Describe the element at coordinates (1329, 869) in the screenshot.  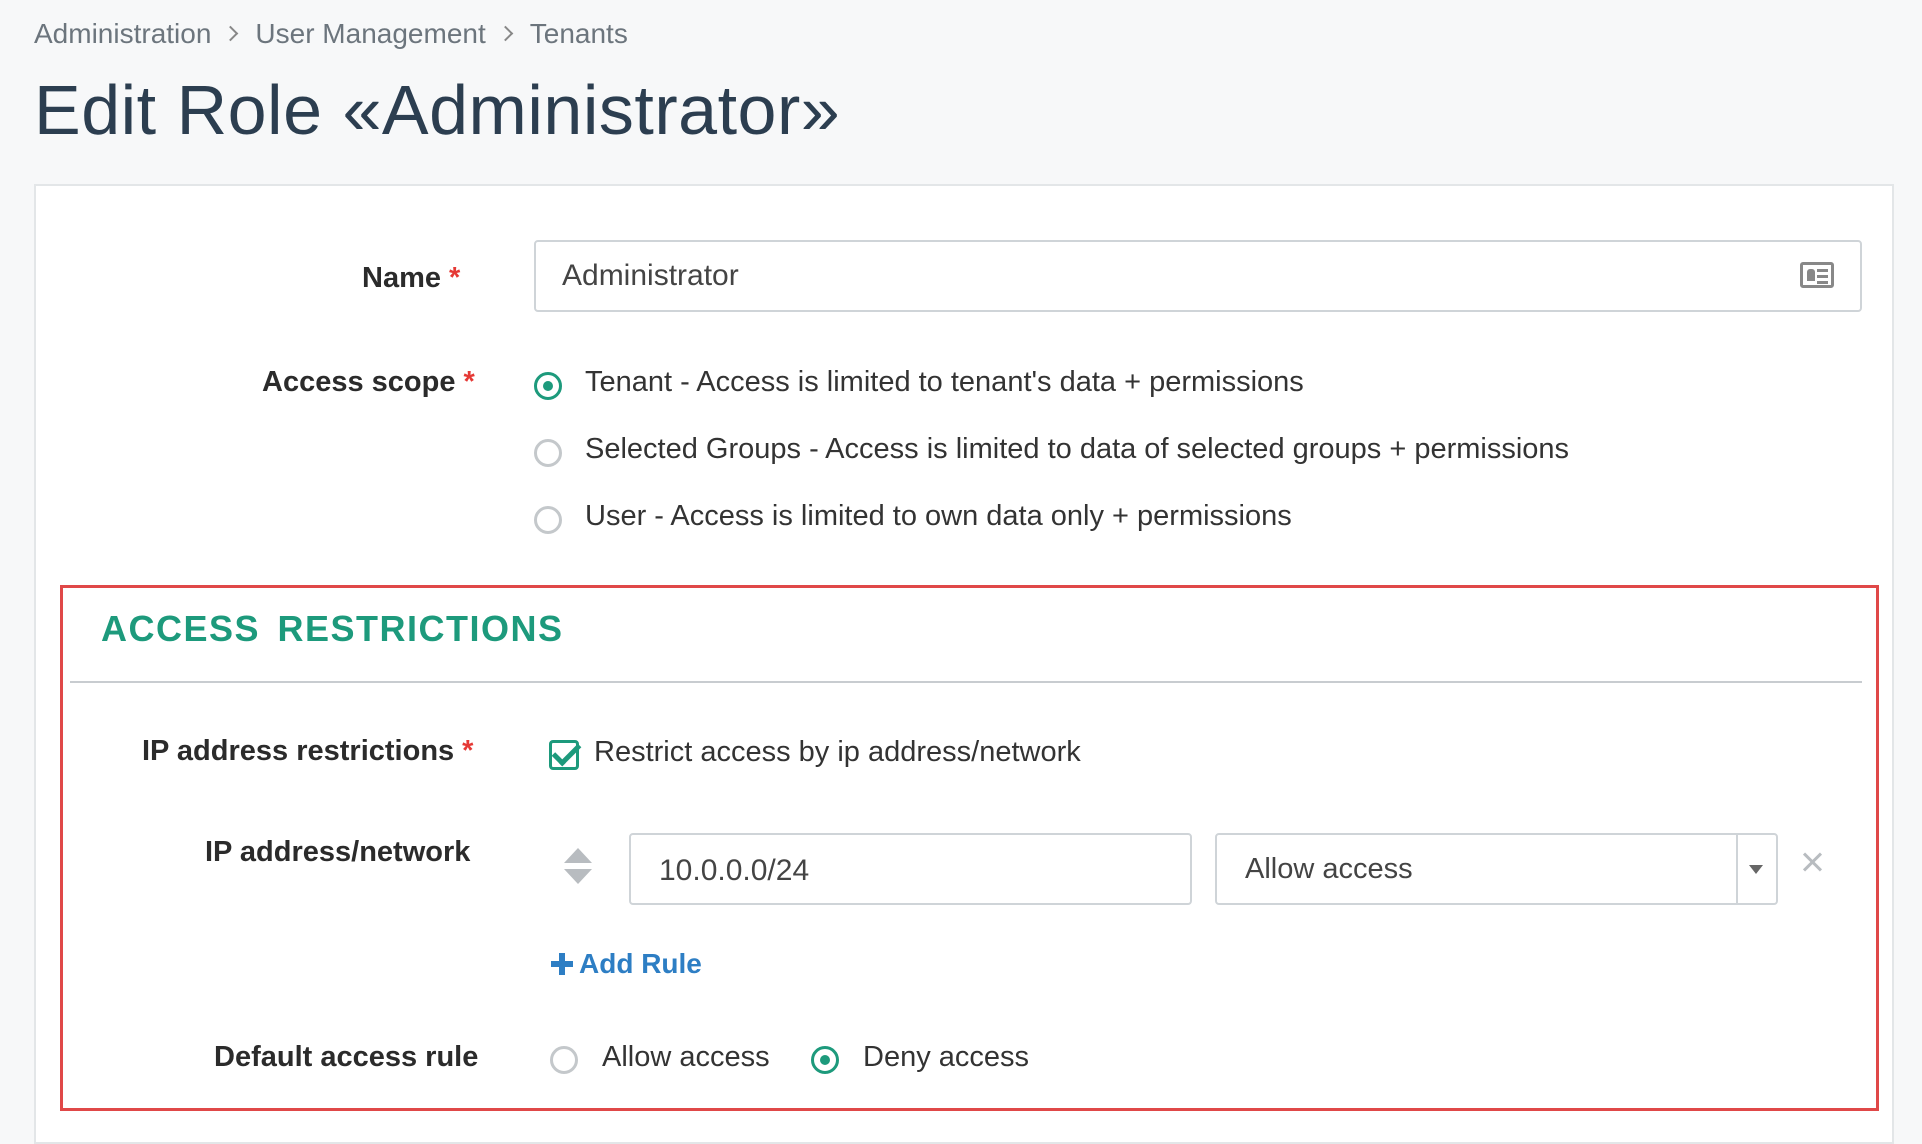
I see `rule-action-value: Allow access` at that location.